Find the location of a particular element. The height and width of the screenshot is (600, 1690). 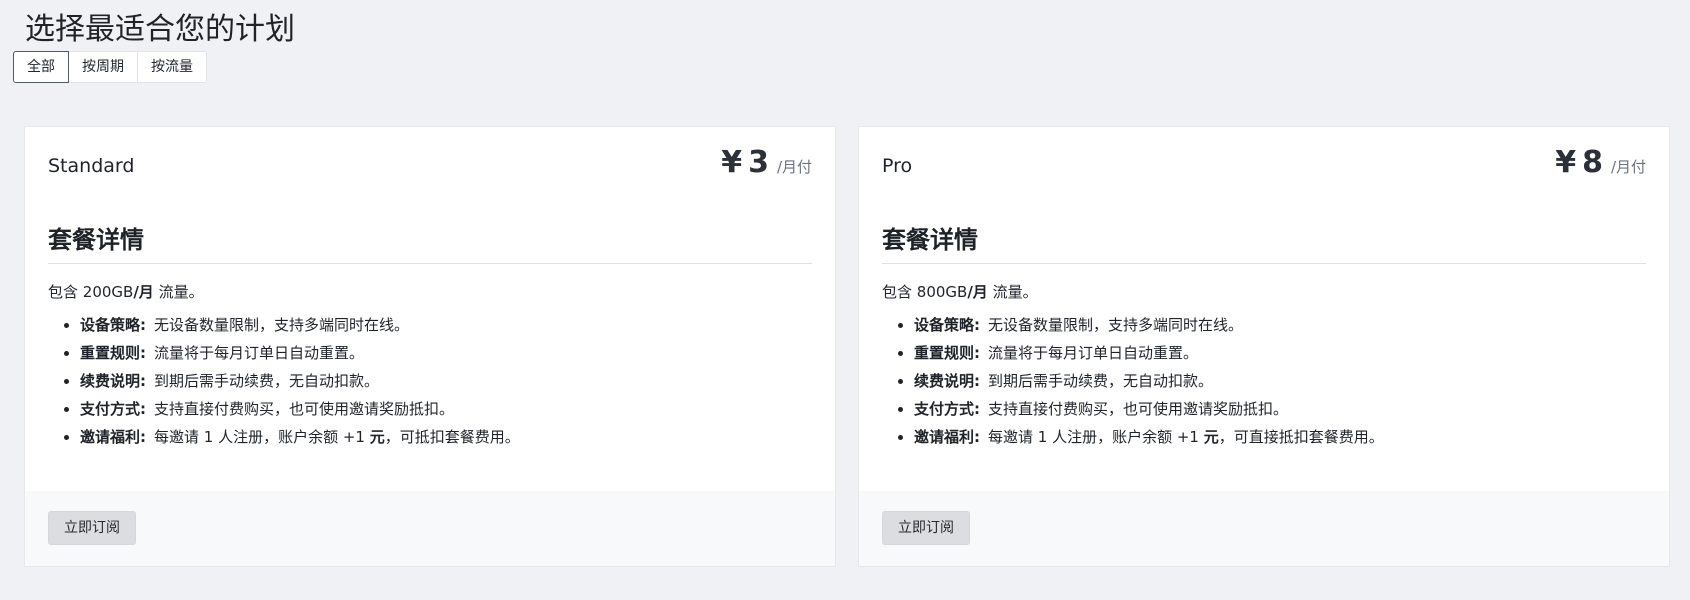

feature-invite-reward: 邀请福利: 每邀请 1 人注册，账户余额 +1 元，可直接抵扣套餐费用。 is located at coordinates (1149, 437).